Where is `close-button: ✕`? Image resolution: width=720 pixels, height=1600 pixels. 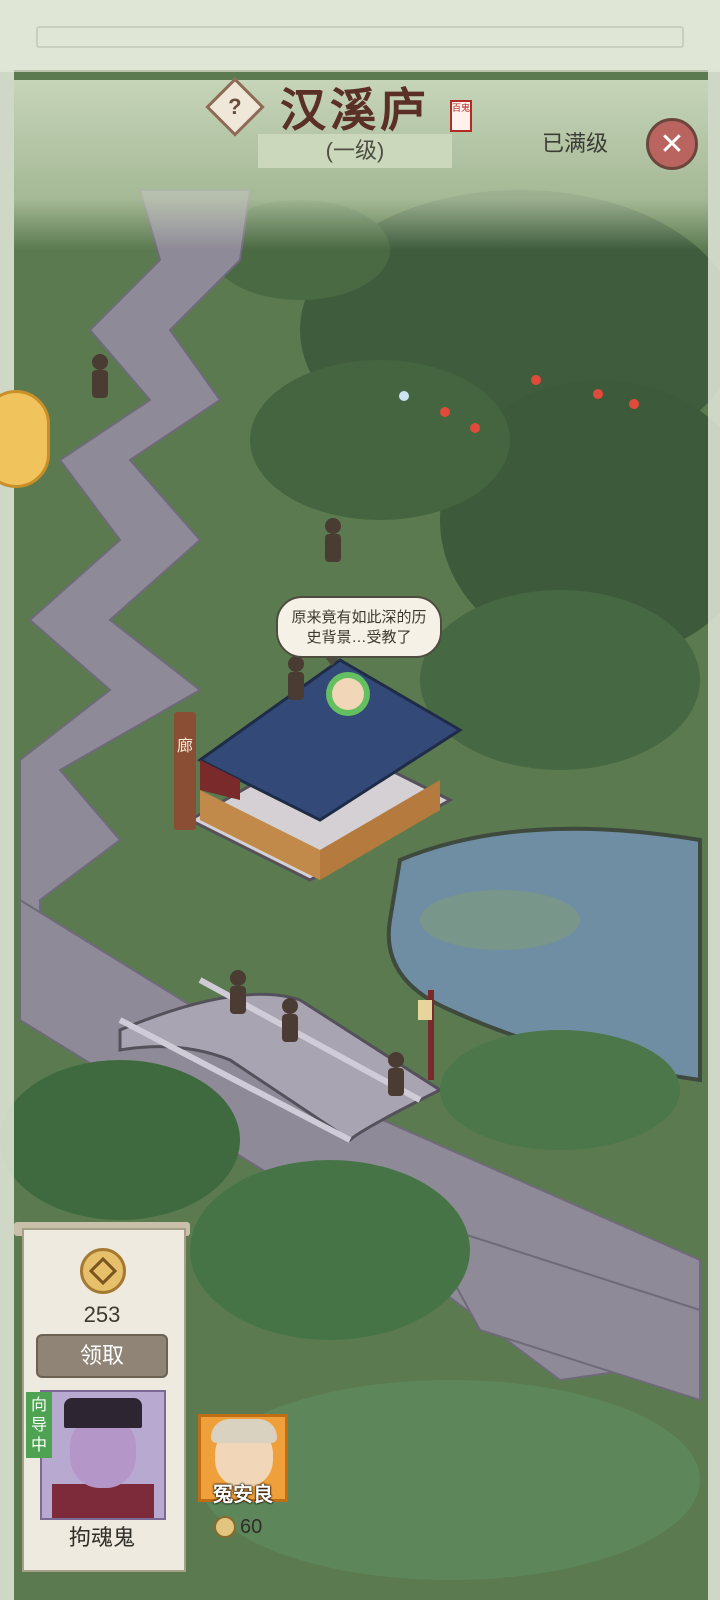
close-button: ✕ is located at coordinates (672, 144).